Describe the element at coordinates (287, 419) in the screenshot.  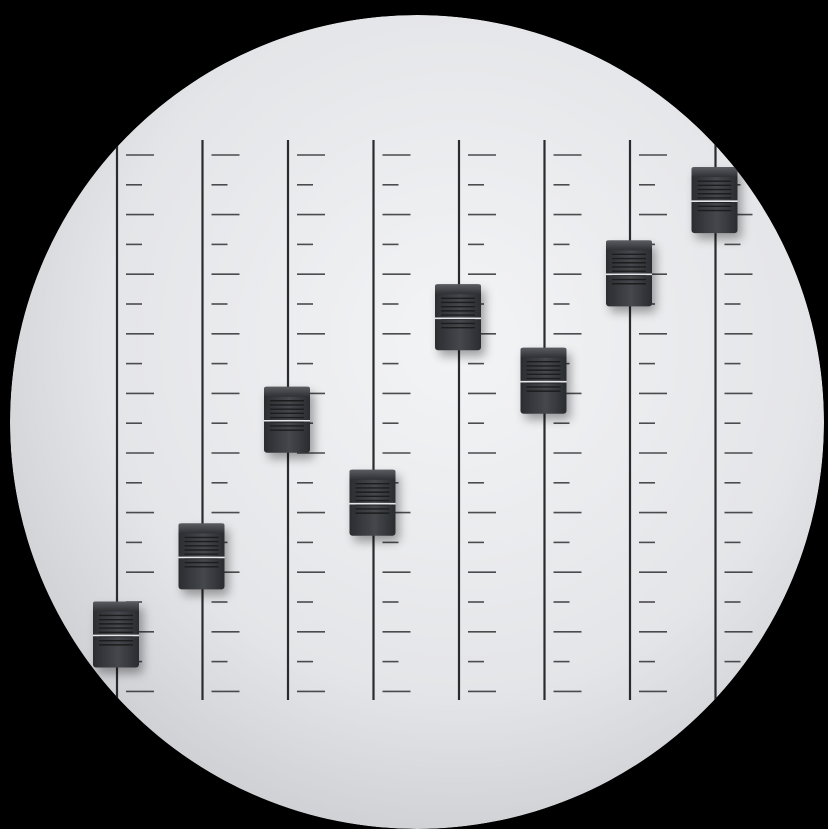
I see `fader-3-knob` at that location.